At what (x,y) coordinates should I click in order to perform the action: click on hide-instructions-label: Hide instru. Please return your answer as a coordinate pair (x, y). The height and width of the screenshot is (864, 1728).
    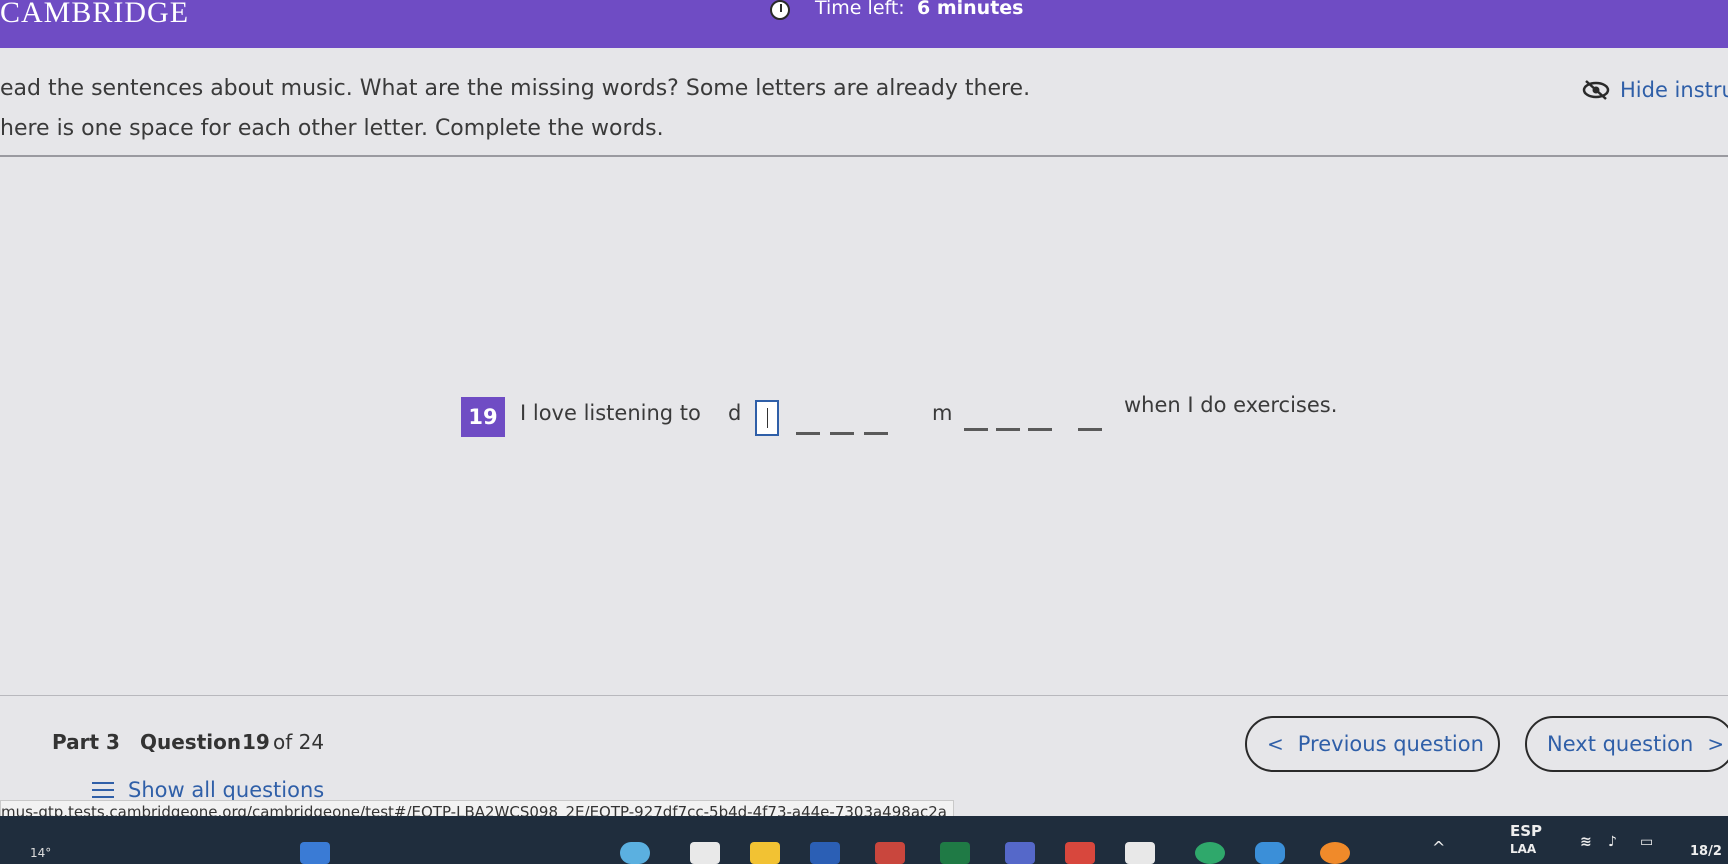
    Looking at the image, I should click on (1674, 90).